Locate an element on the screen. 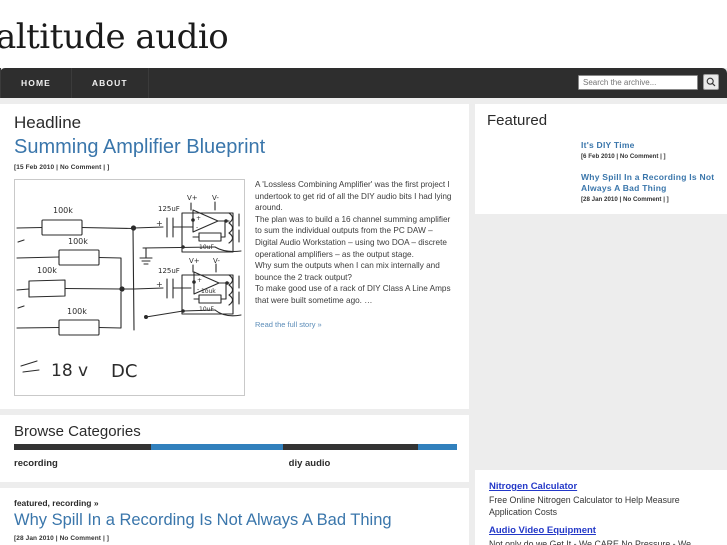  ad-title-link: Nitrogen Calculator is located at coordinates (602, 486).